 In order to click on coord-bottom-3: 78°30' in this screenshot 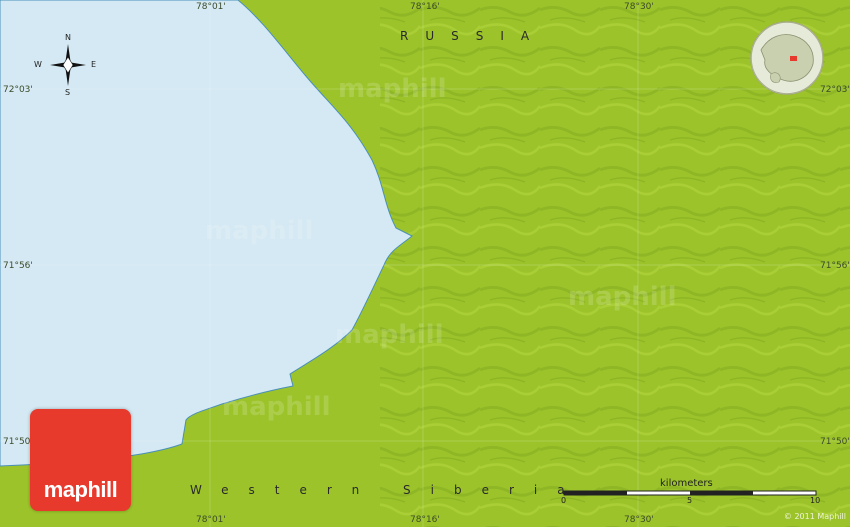, I will do `click(639, 520)`.